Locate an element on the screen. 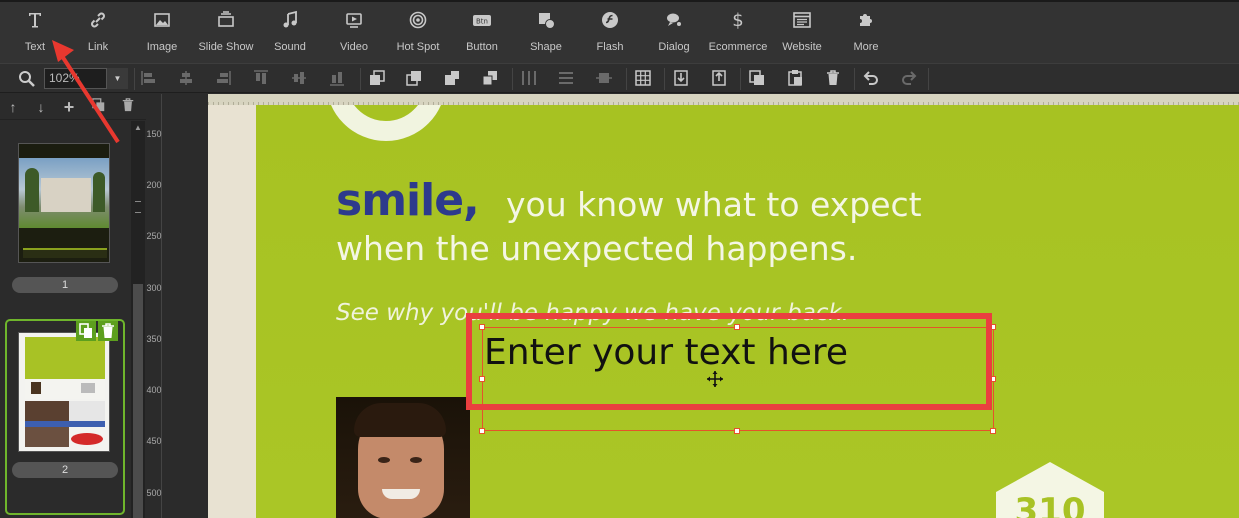 The width and height of the screenshot is (1239, 518). flash-icon is located at coordinates (610, 25).